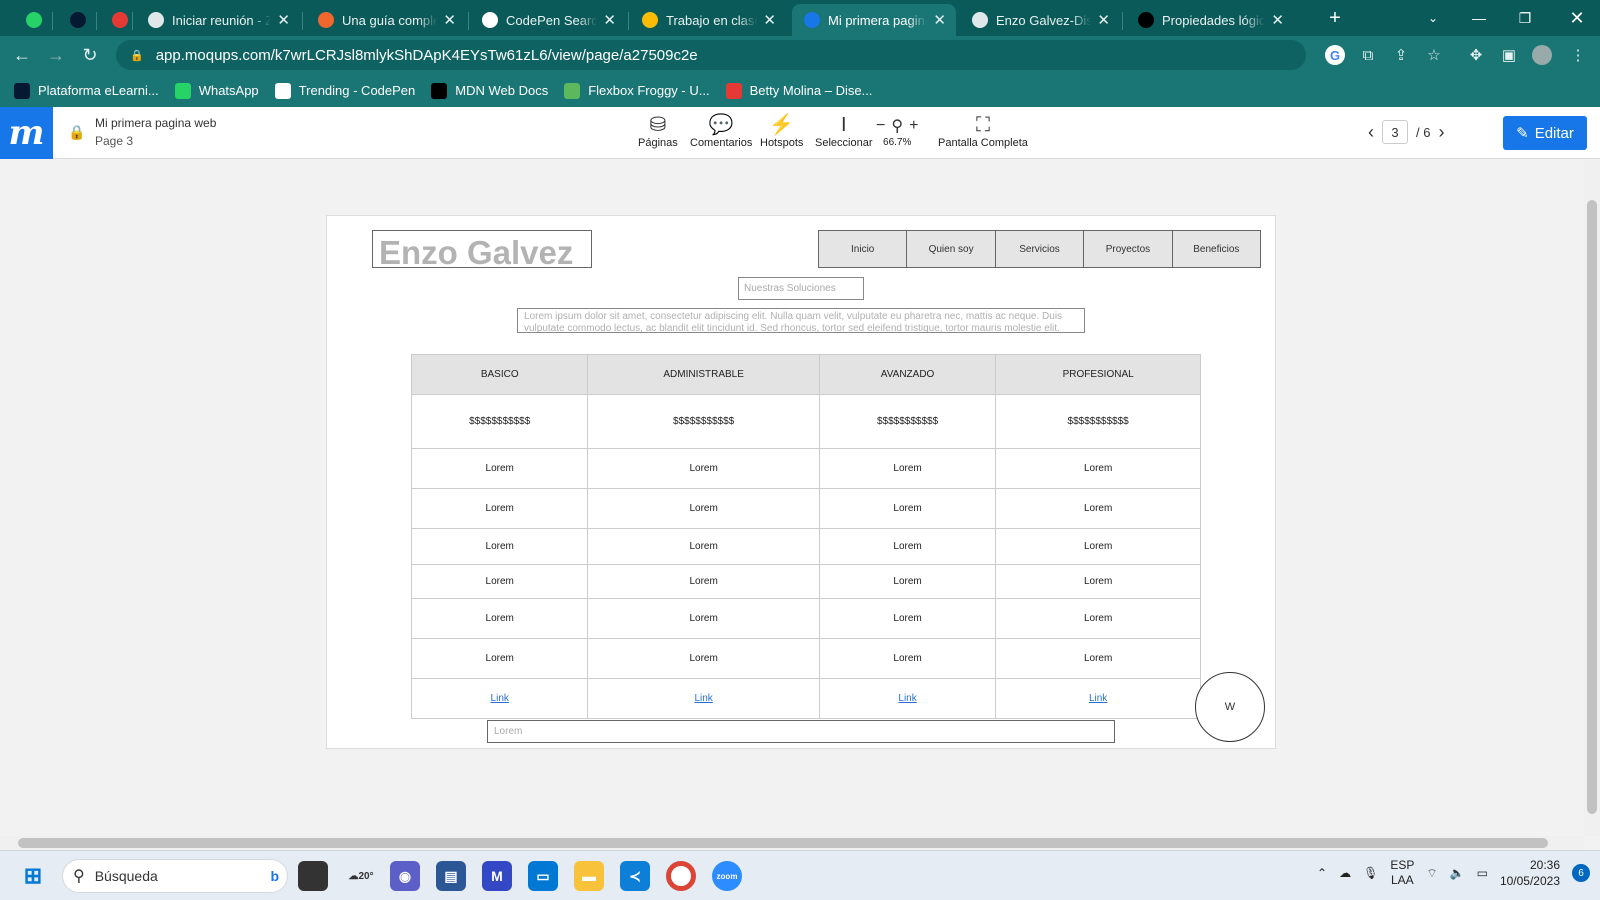  I want to click on system-tray: ⌃ ☁ 🎙 ESP LAA ⌔ 🔈 ▭ 20:36 10/05/2023 6, so click(1453, 873).